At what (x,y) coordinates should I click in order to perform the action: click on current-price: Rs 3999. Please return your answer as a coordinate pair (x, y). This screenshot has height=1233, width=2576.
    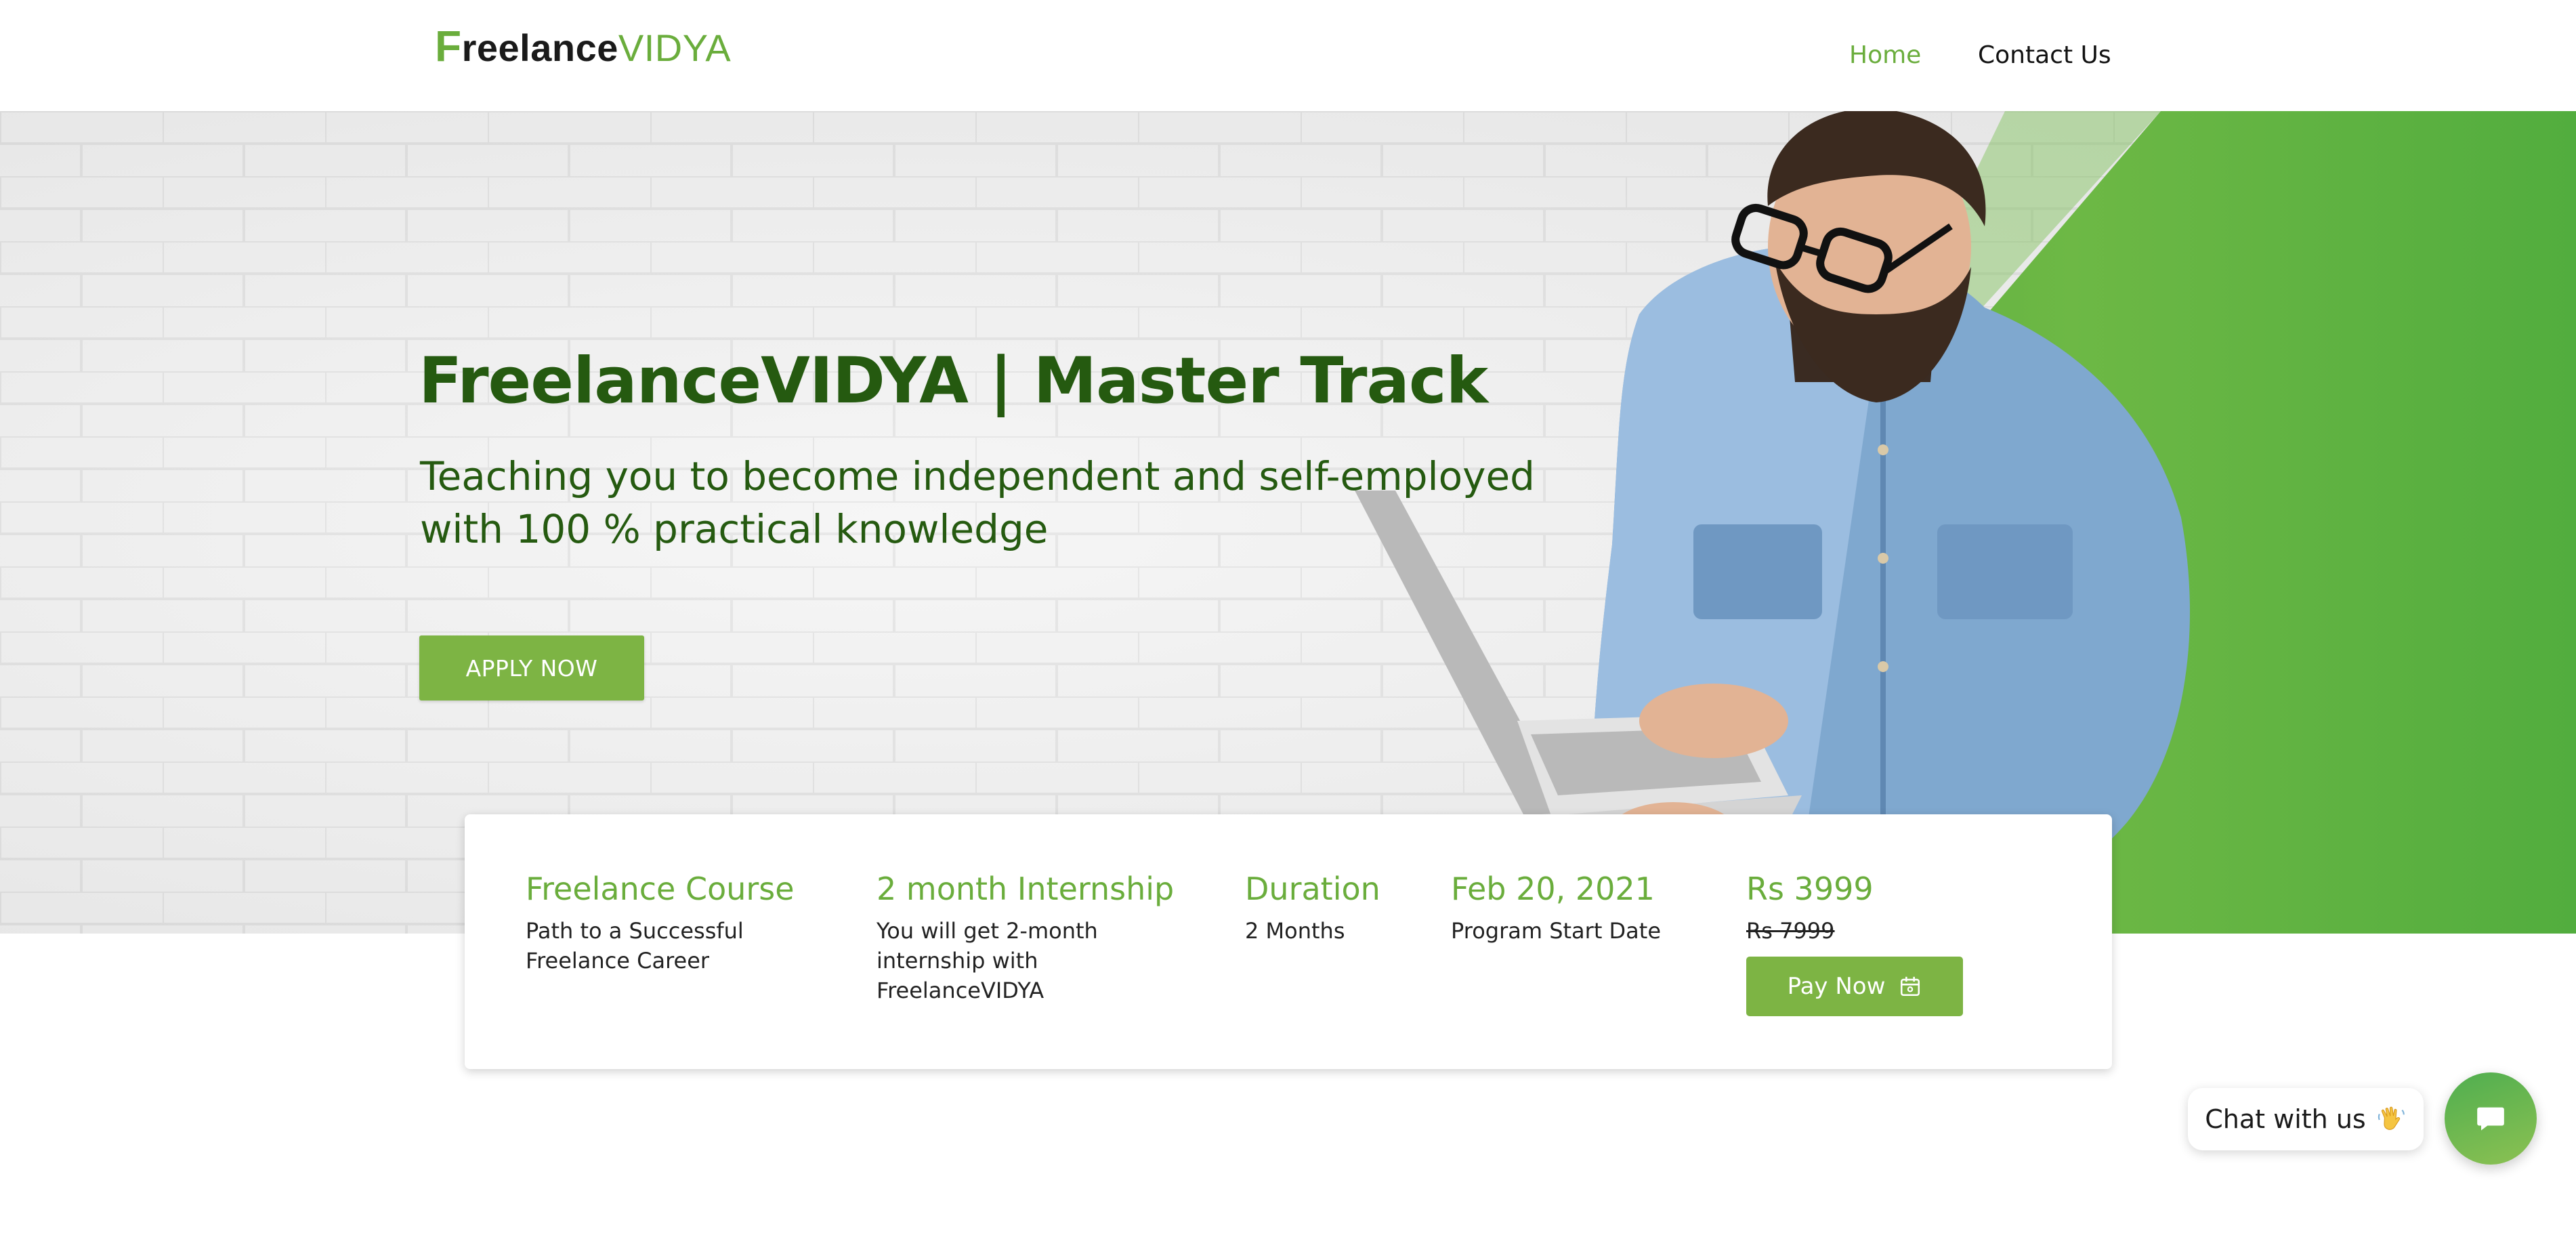
    Looking at the image, I should click on (1810, 889).